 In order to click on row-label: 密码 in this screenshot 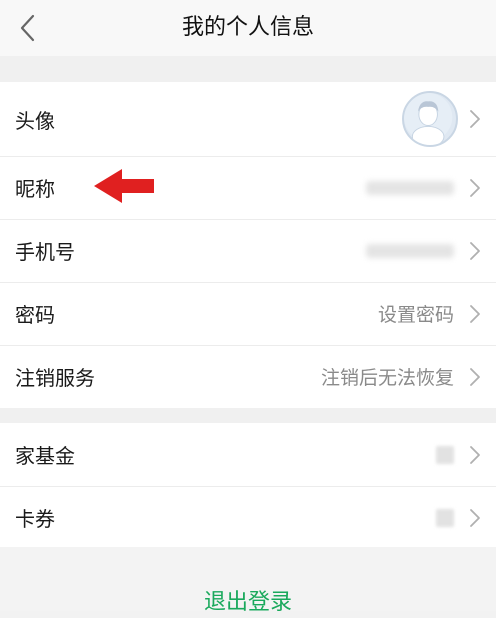, I will do `click(35, 315)`.